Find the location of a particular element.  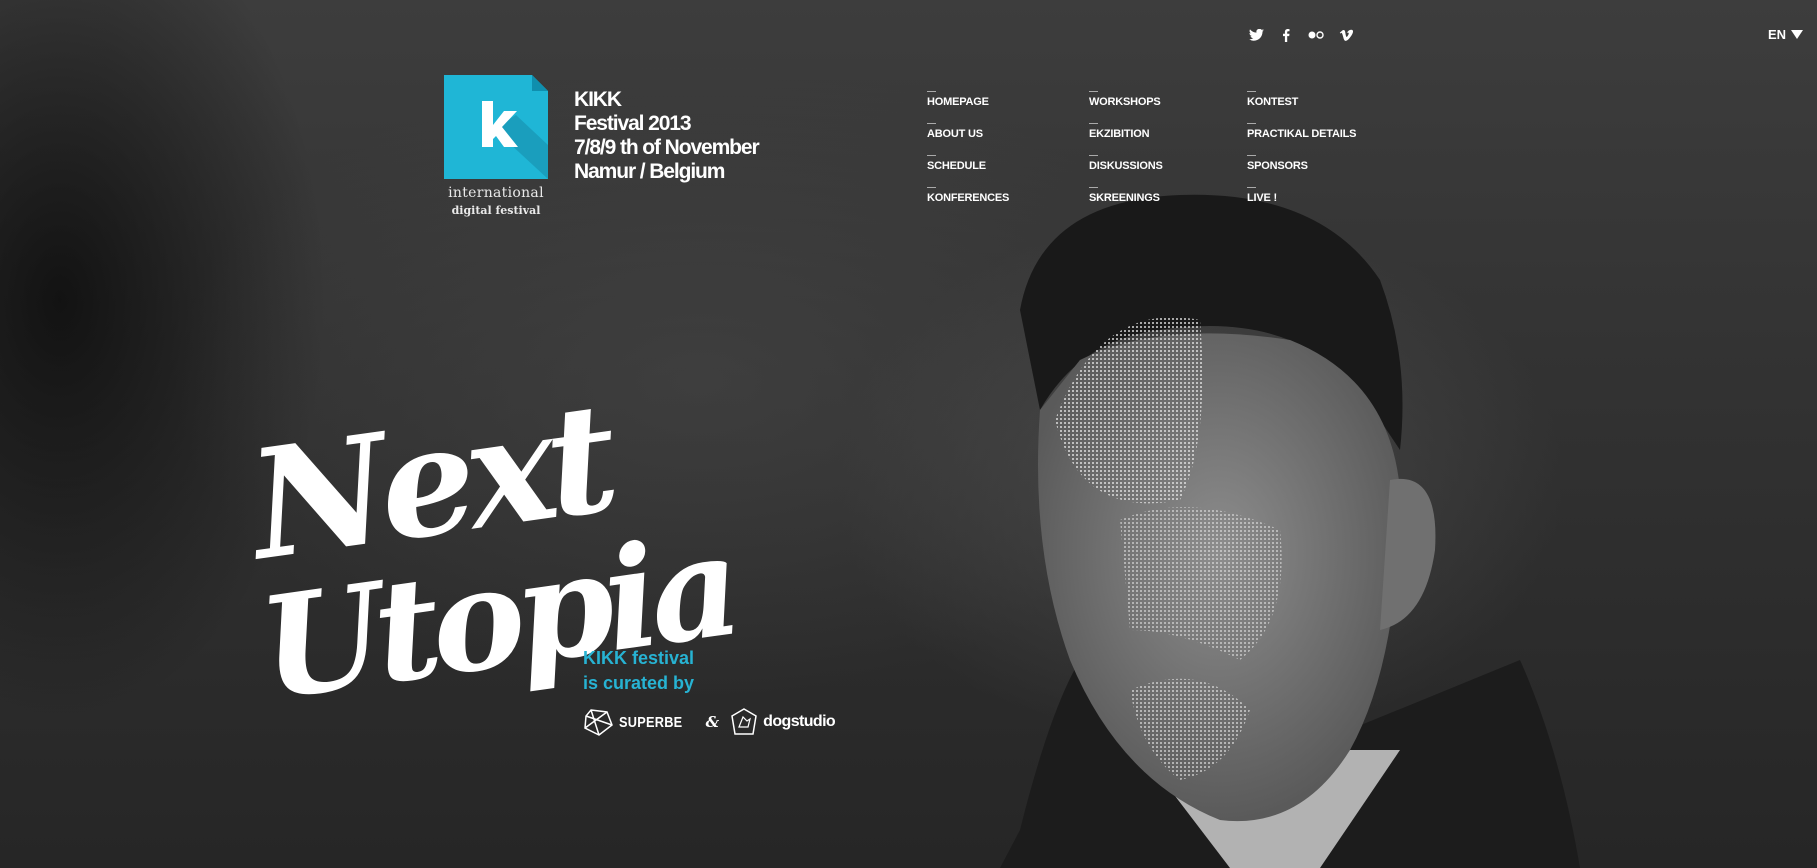

language-label: EN is located at coordinates (1777, 34).